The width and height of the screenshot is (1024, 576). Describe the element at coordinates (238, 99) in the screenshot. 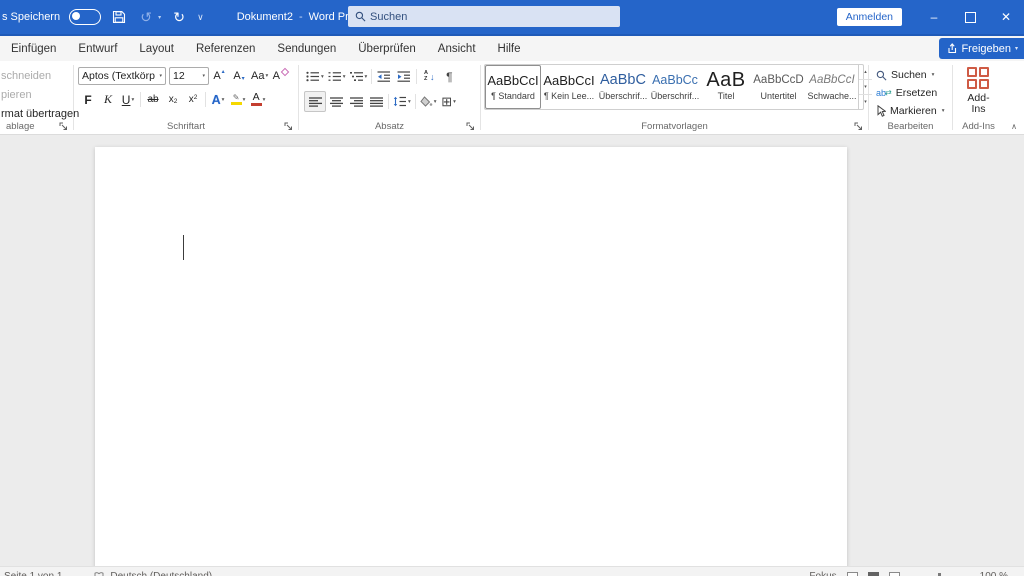

I see `highlight-color-button: ✎ ▾` at that location.